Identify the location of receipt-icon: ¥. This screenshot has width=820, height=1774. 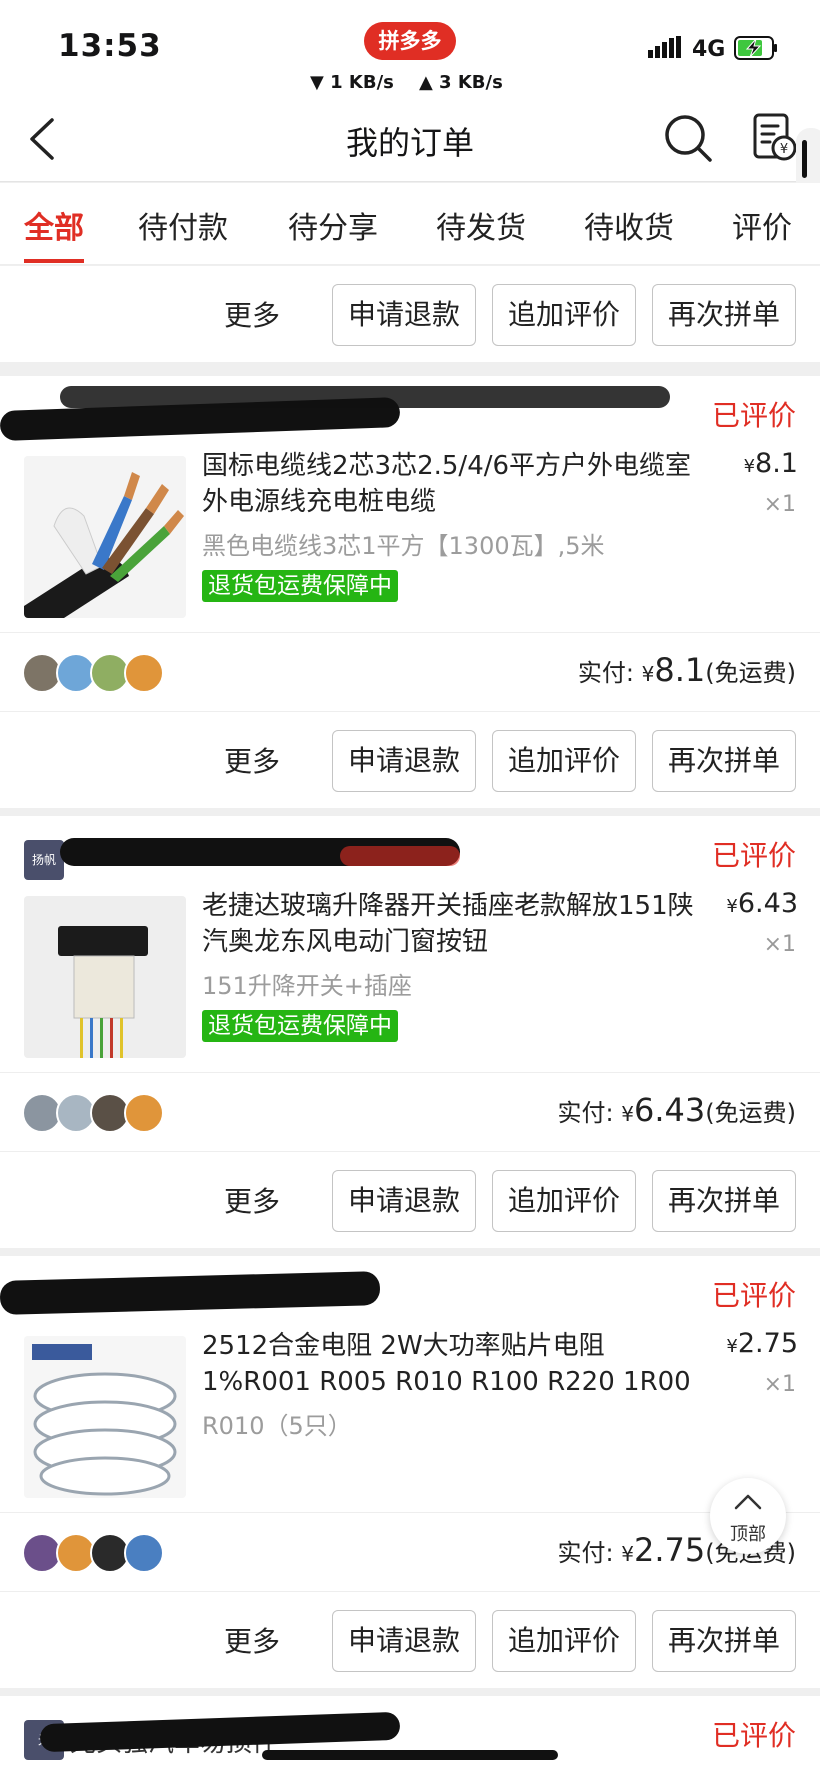
(774, 138).